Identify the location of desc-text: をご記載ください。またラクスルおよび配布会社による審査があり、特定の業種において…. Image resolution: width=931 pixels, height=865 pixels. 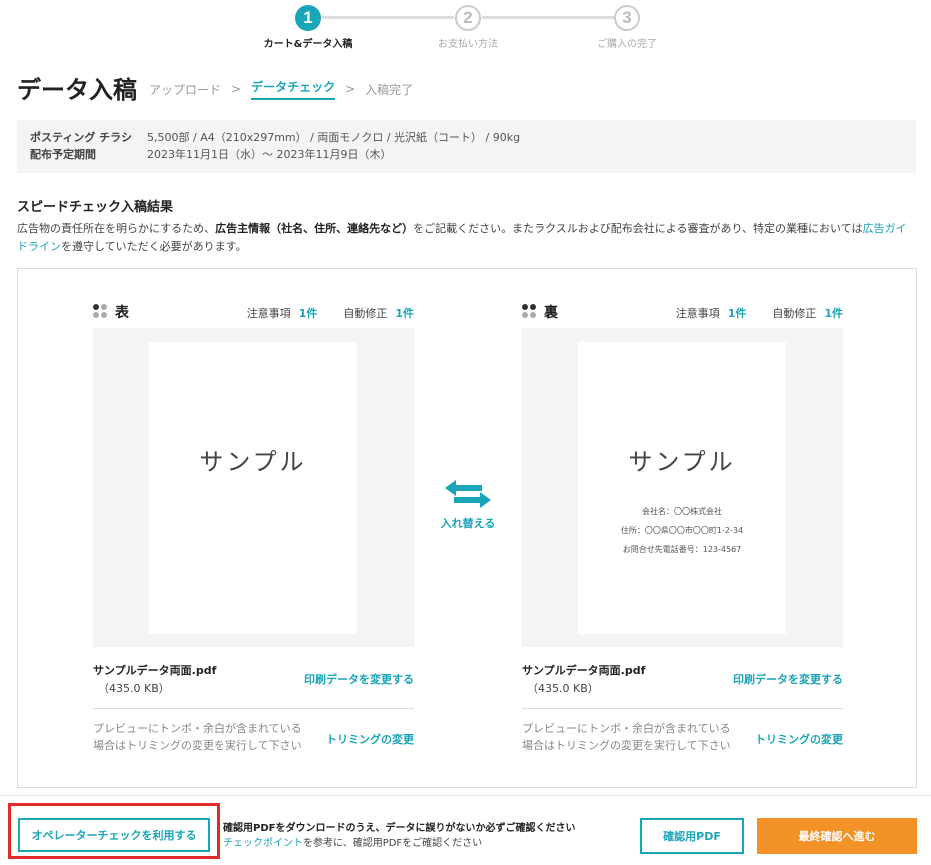
(638, 228).